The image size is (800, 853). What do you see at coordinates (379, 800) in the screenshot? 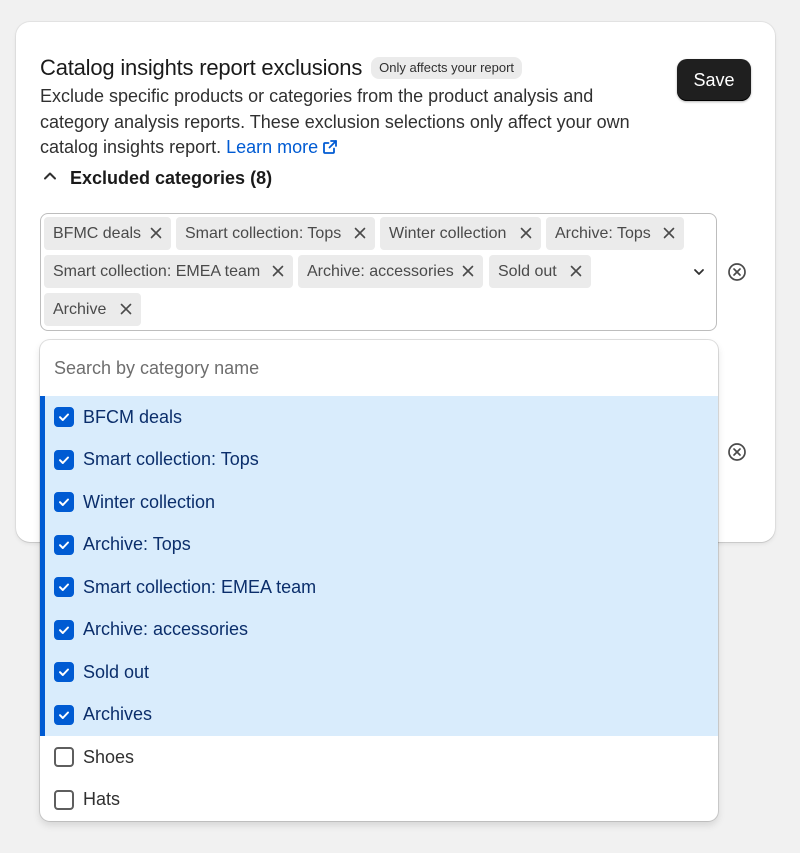
I see `option-item: Hats` at bounding box center [379, 800].